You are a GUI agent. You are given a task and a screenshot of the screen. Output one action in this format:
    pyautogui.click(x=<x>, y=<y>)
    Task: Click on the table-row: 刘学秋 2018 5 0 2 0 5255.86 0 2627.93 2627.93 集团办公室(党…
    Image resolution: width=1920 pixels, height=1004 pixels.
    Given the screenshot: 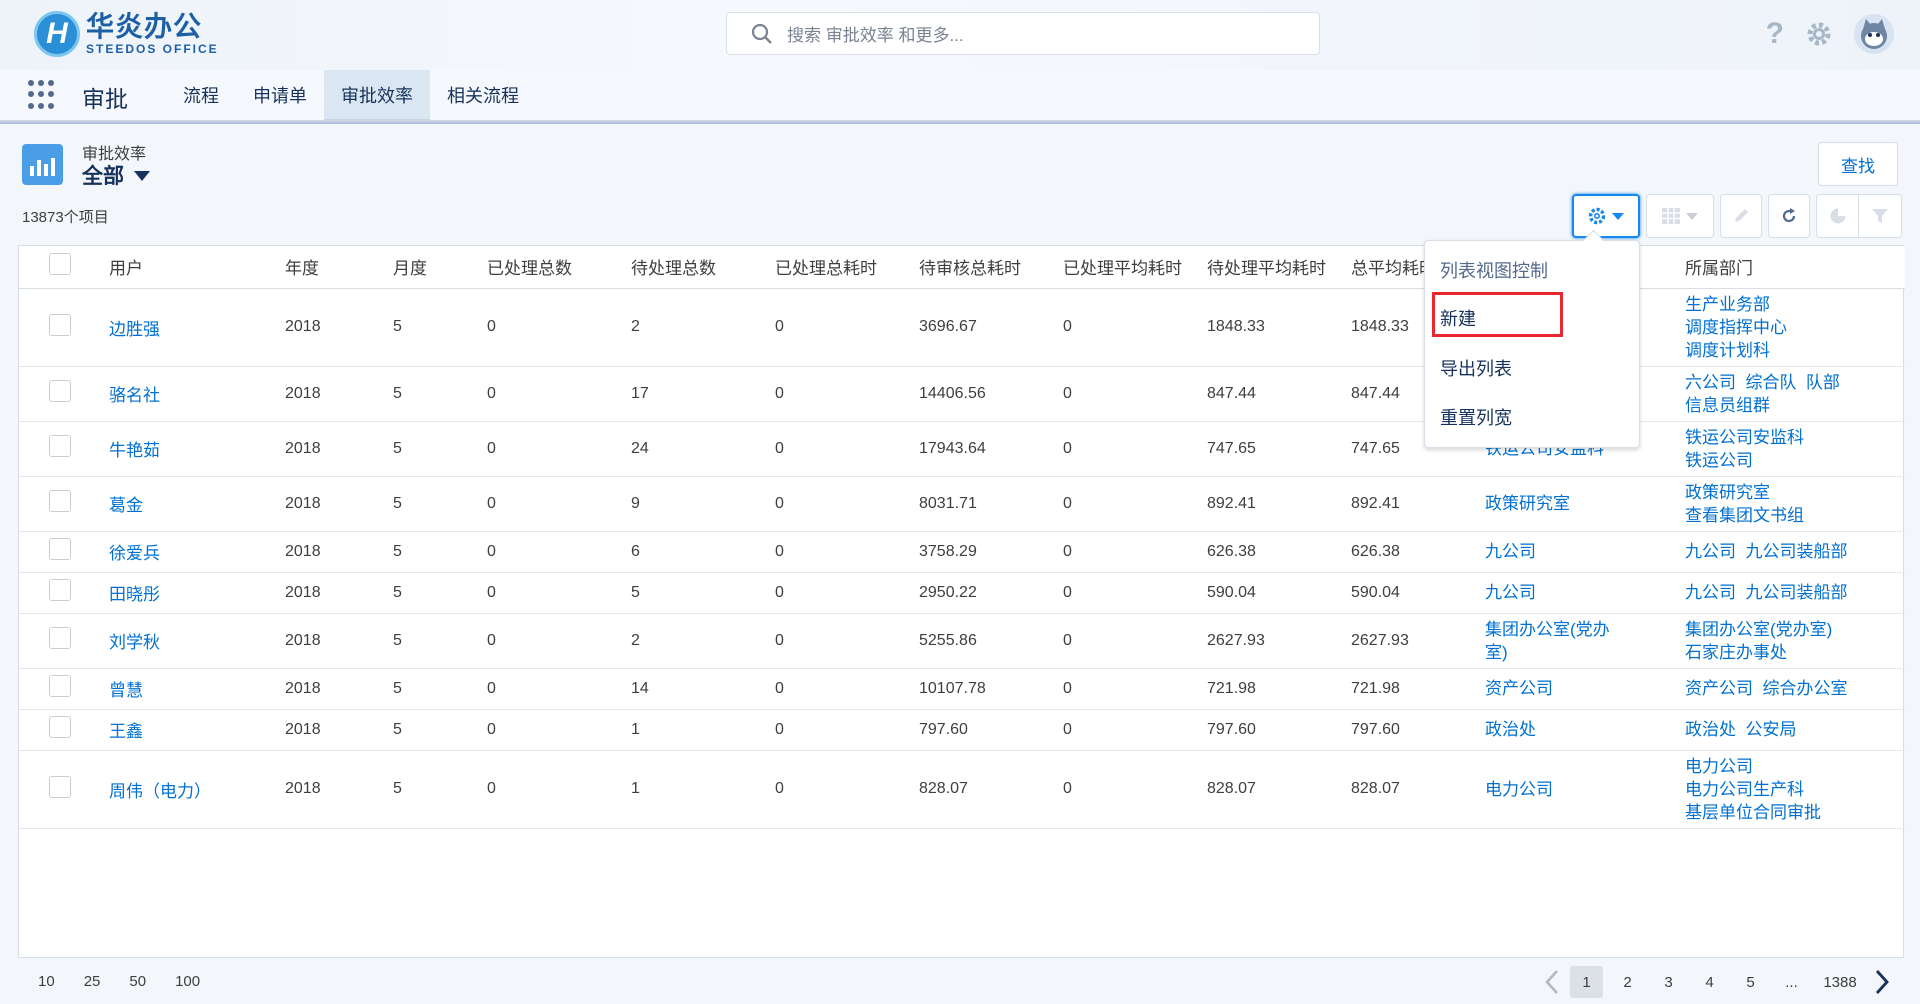 What is the action you would take?
    pyautogui.click(x=962, y=641)
    